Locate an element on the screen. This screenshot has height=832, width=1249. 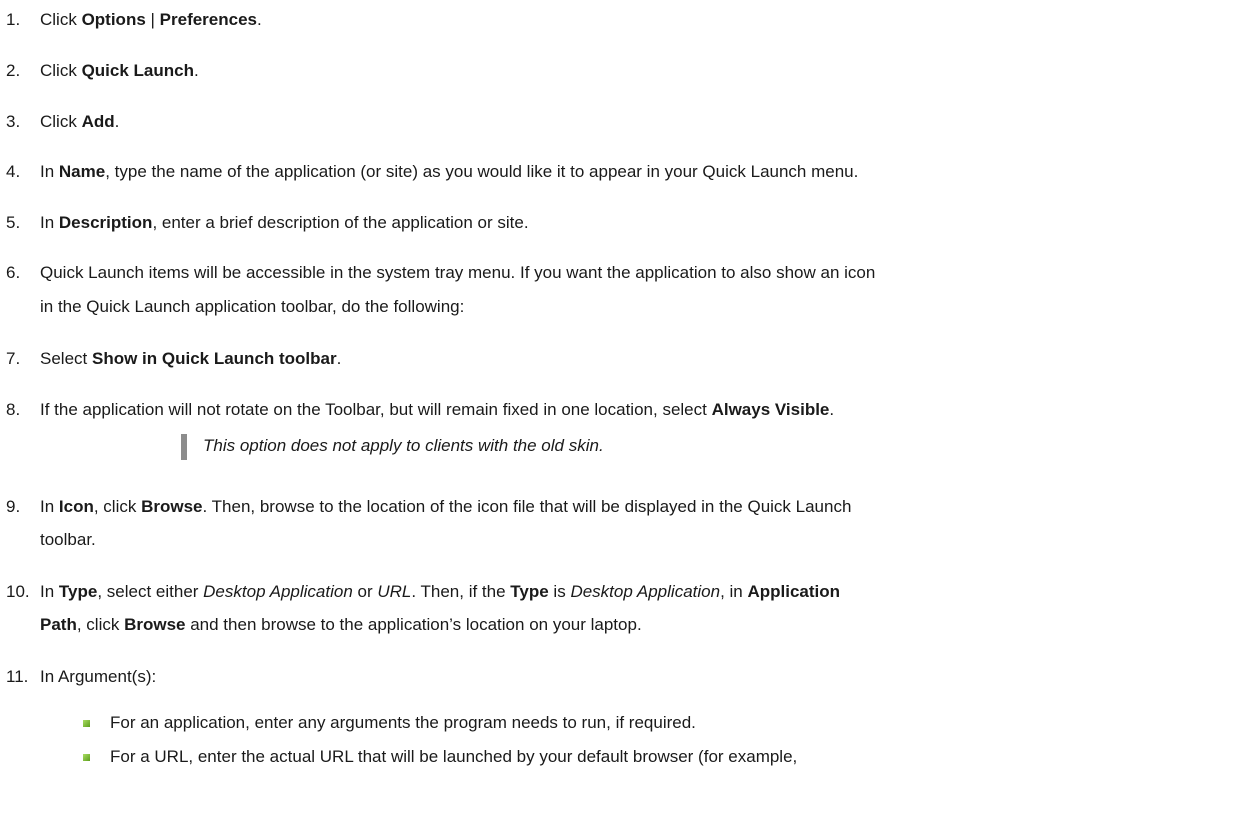
step-number: 7. is located at coordinates (13, 358).